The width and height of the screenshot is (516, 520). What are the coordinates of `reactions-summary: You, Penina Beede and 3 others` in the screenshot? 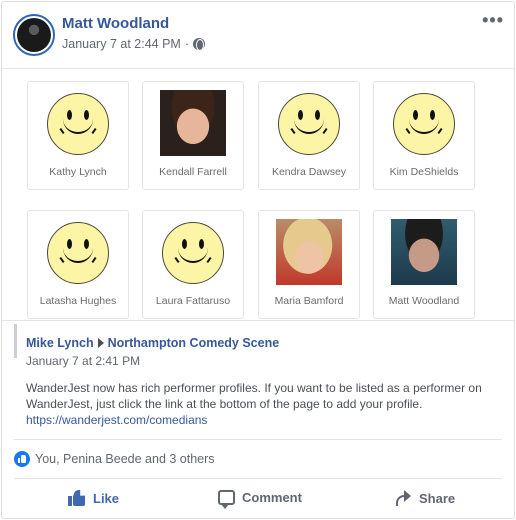 It's located at (125, 459).